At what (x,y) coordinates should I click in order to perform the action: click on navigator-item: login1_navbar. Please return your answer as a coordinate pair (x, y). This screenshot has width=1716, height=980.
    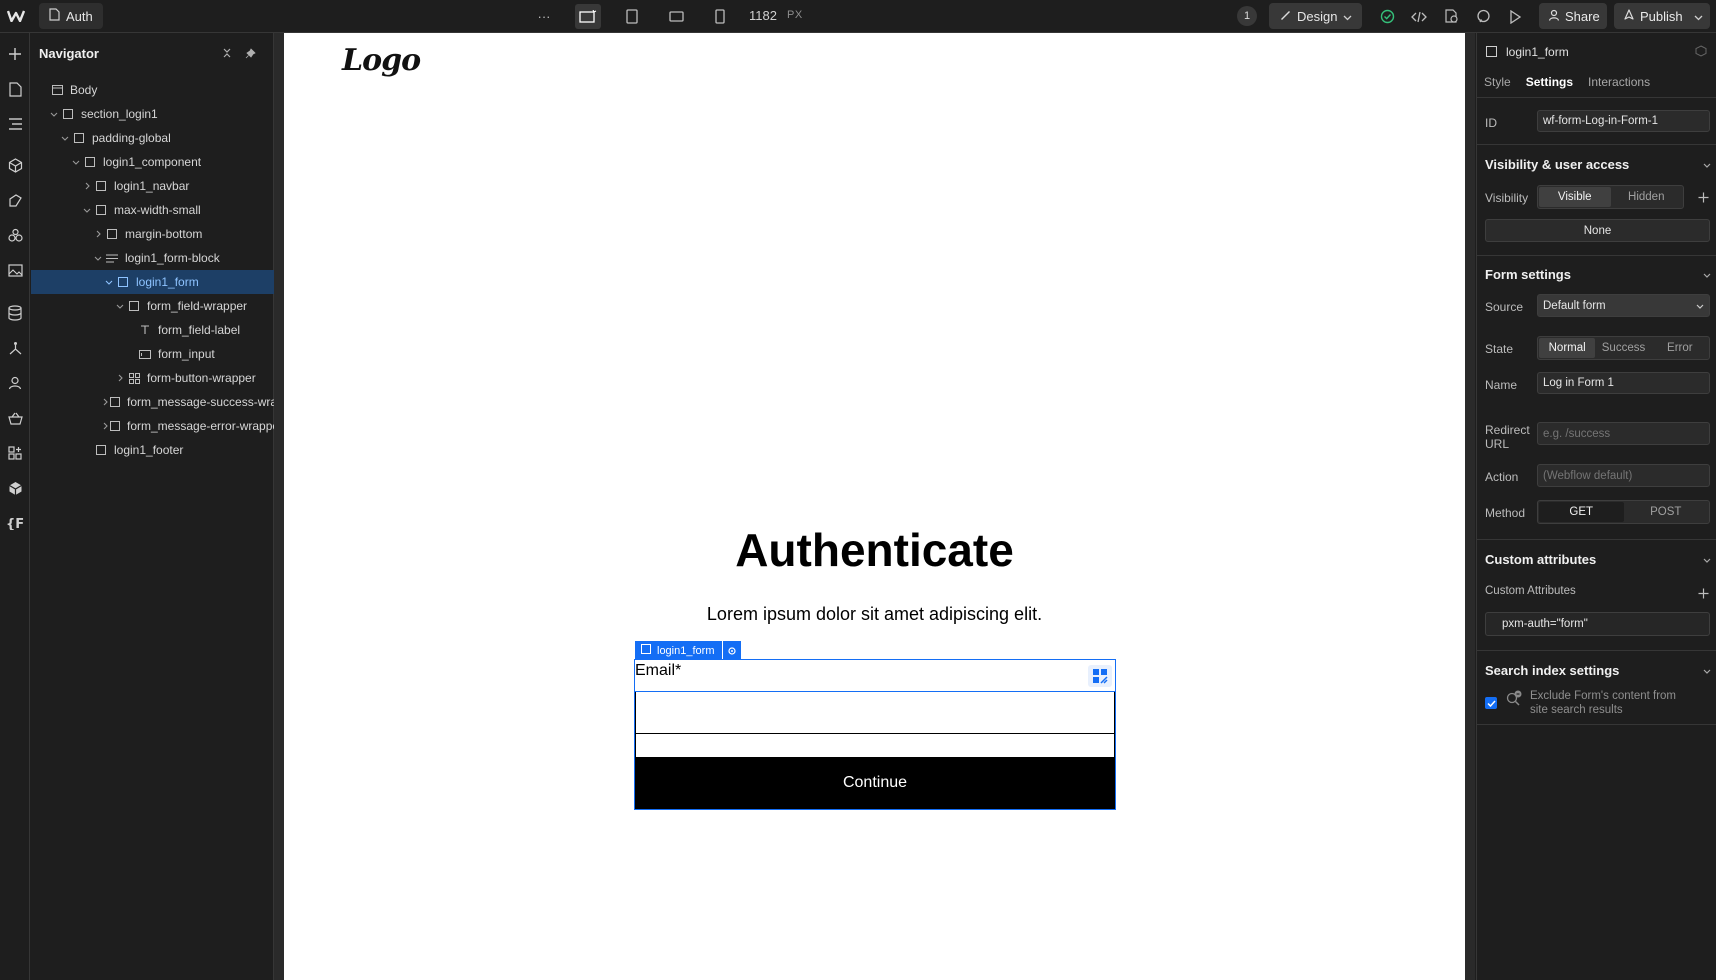
    Looking at the image, I should click on (152, 186).